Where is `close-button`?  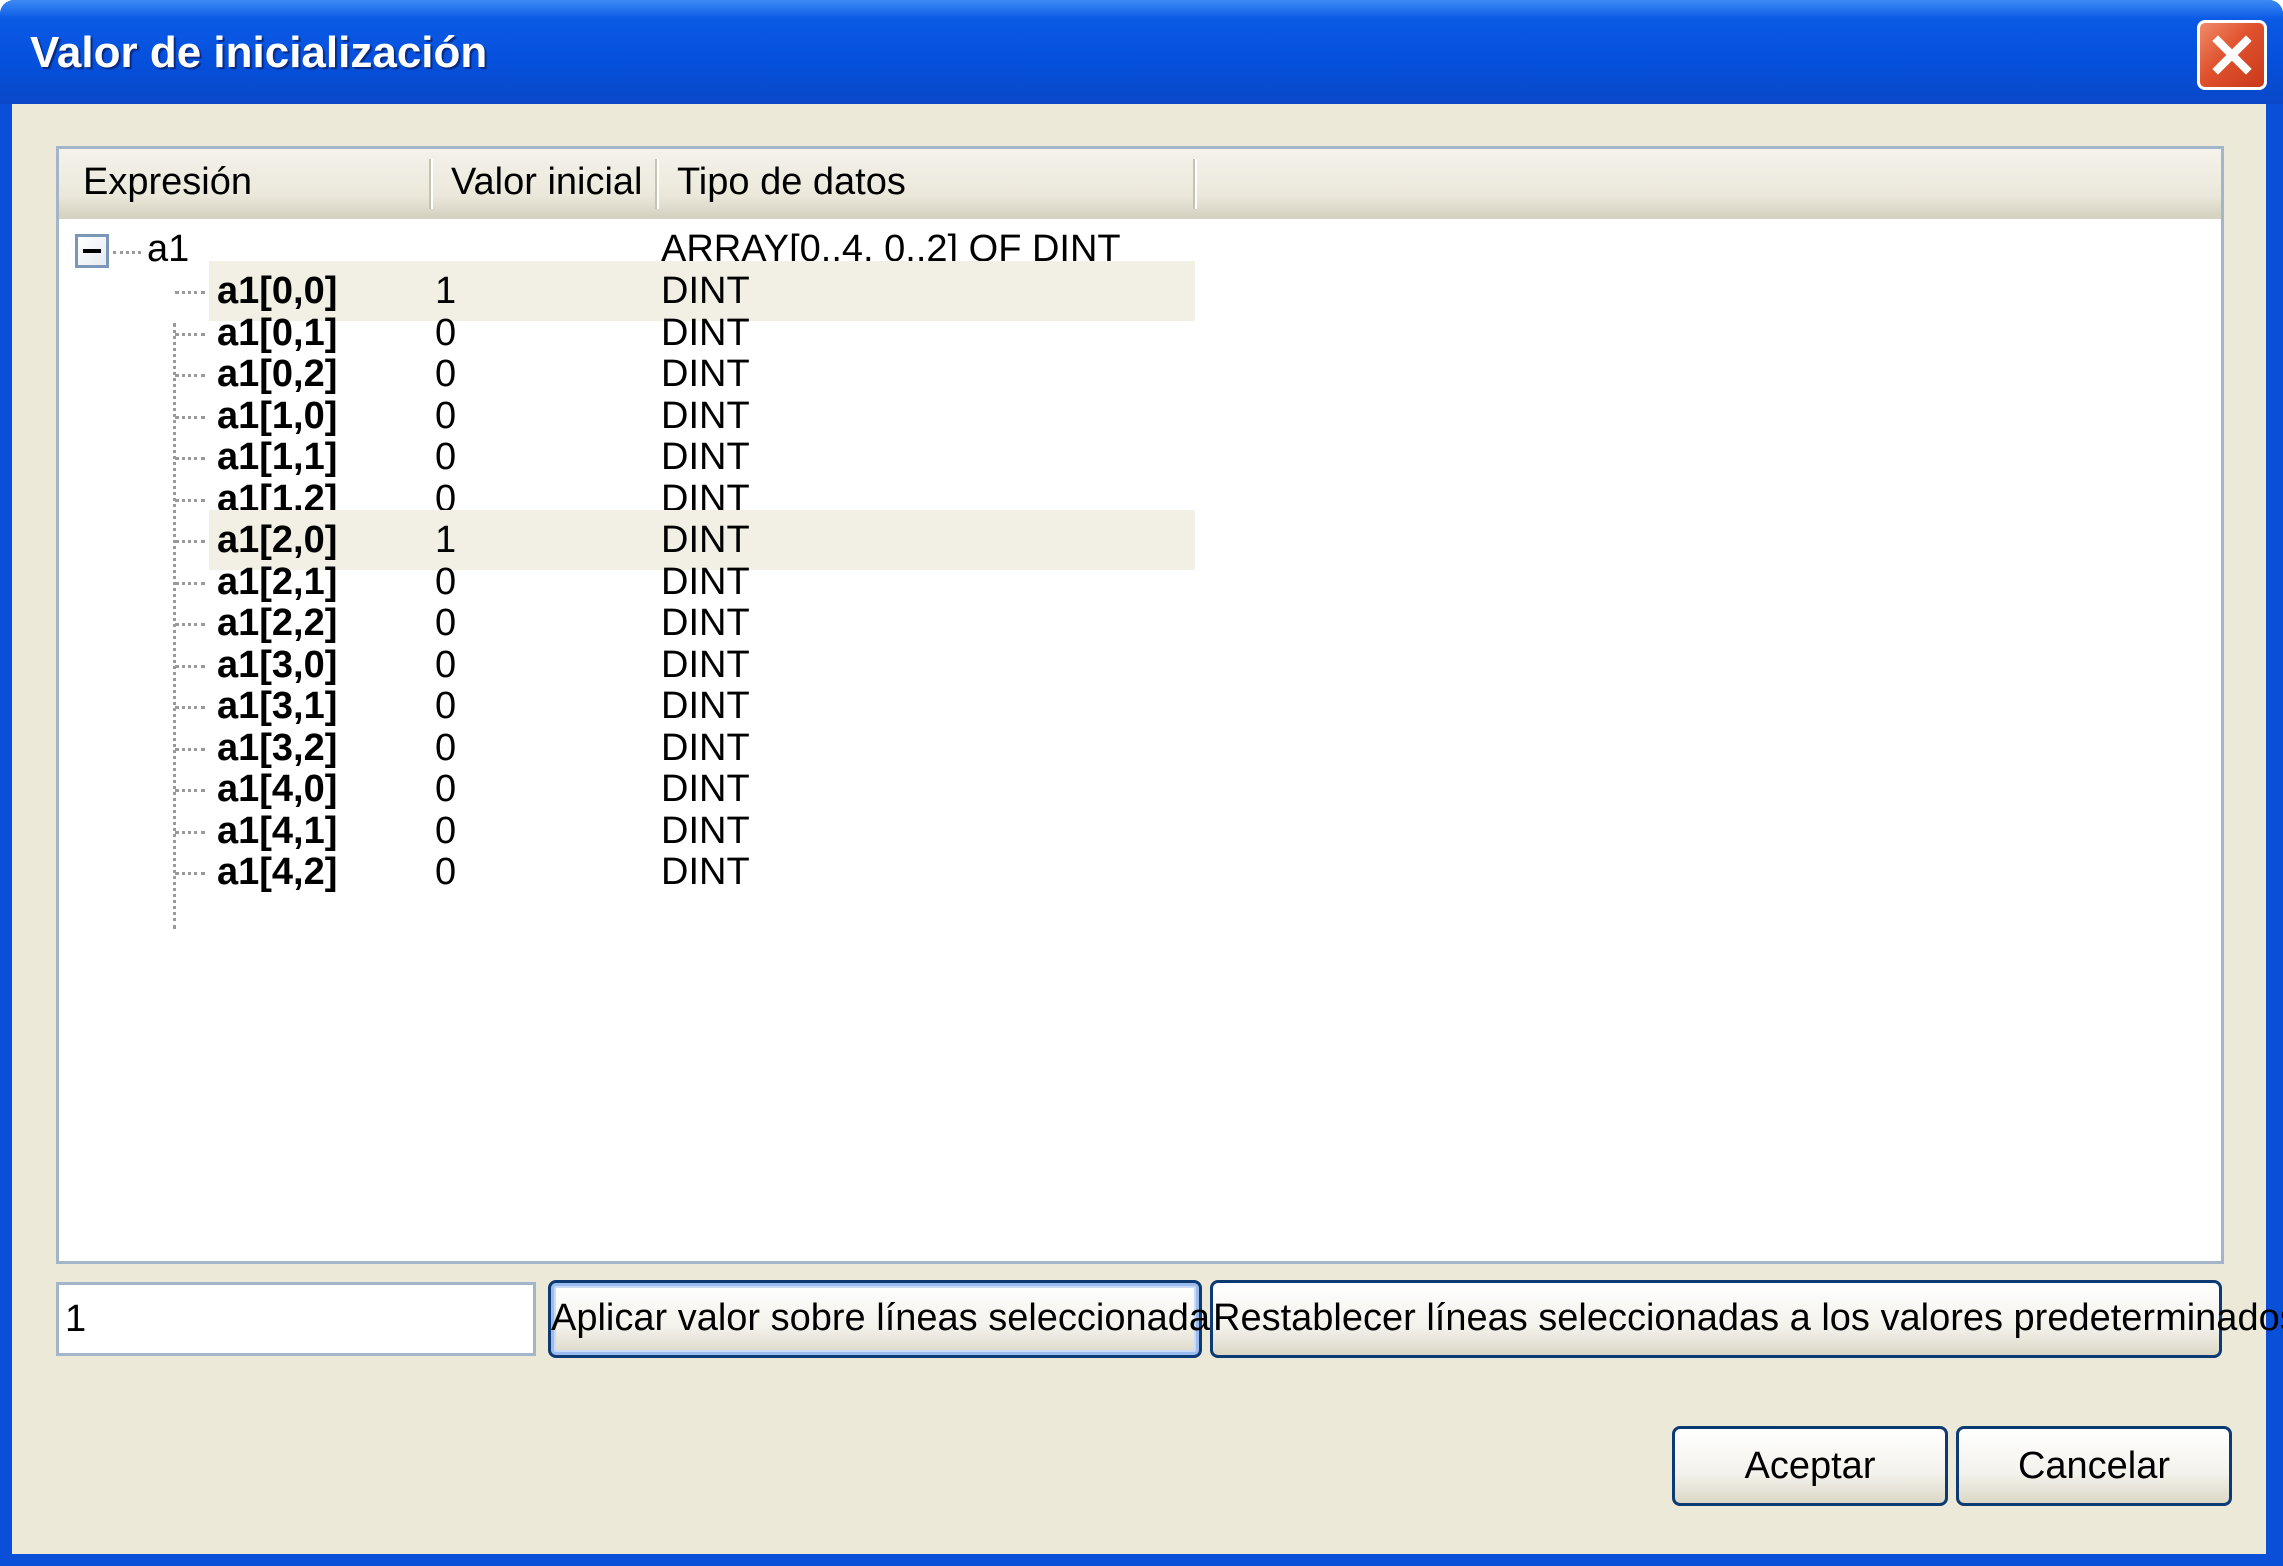
close-button is located at coordinates (2232, 55).